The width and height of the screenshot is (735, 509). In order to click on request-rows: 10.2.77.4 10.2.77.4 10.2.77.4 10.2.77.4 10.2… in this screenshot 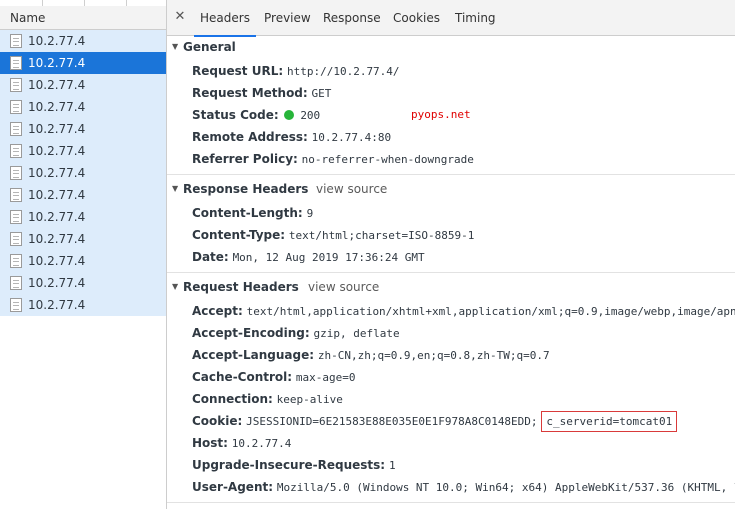, I will do `click(83, 173)`.